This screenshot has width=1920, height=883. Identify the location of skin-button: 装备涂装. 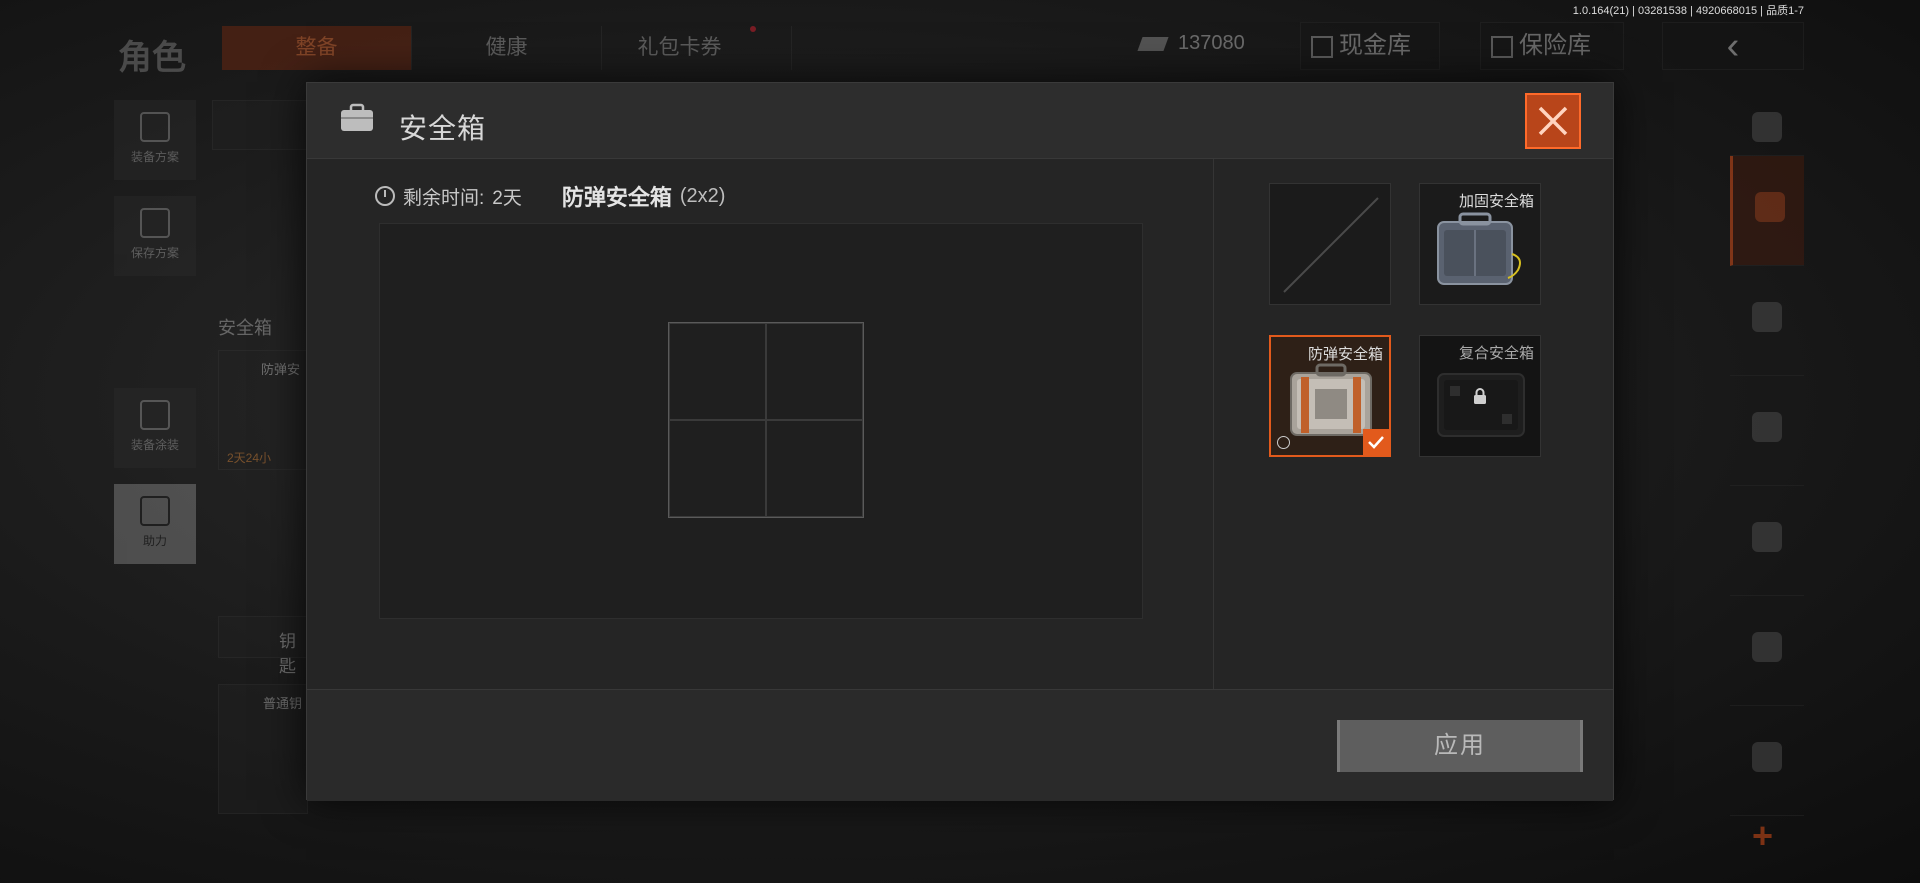
(155, 428).